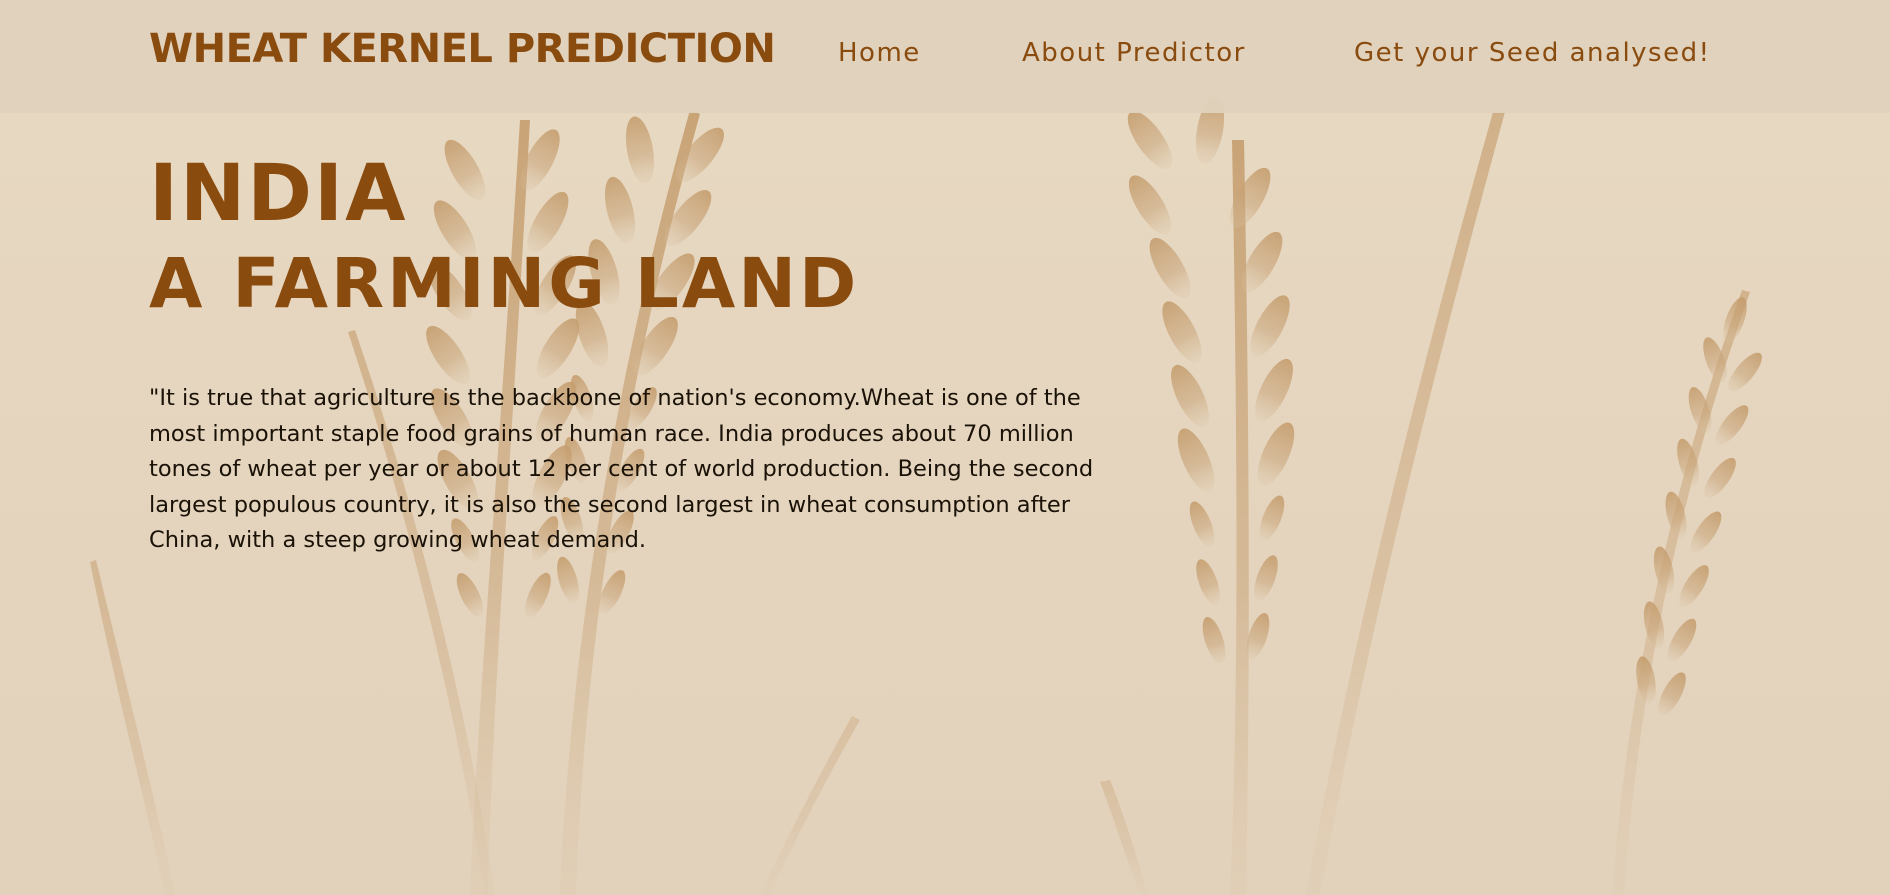  Describe the element at coordinates (504, 284) in the screenshot. I see `hero-subtitle: A FARMING LAND` at that location.